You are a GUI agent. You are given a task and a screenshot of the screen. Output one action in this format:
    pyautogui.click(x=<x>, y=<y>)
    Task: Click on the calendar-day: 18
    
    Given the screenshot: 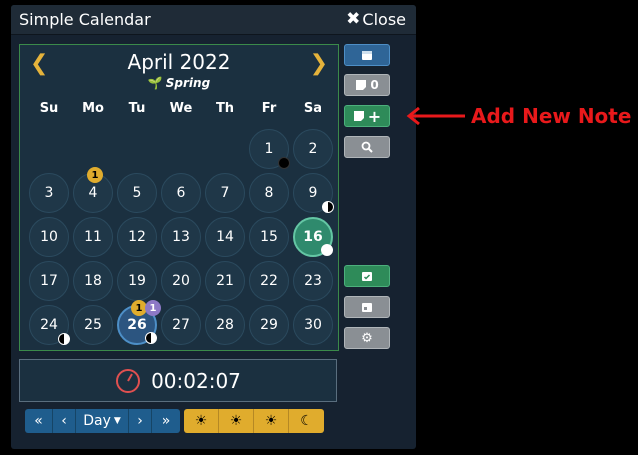 What is the action you would take?
    pyautogui.click(x=93, y=281)
    